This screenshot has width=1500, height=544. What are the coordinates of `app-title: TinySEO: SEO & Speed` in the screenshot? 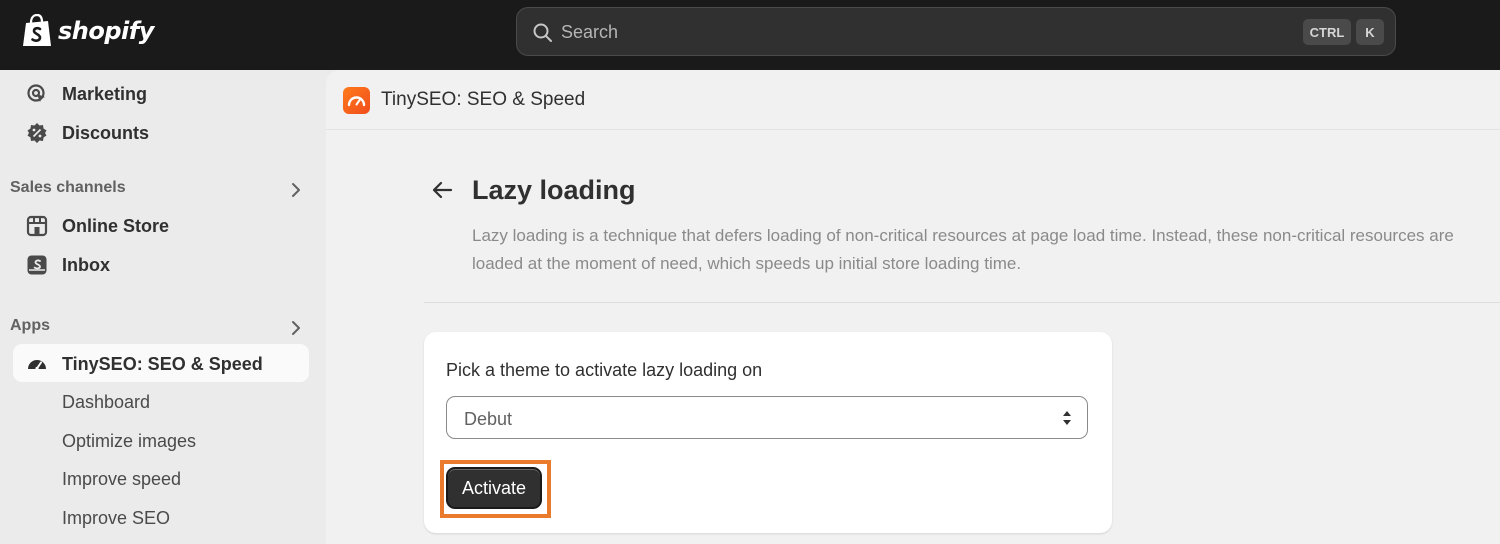 It's located at (483, 99).